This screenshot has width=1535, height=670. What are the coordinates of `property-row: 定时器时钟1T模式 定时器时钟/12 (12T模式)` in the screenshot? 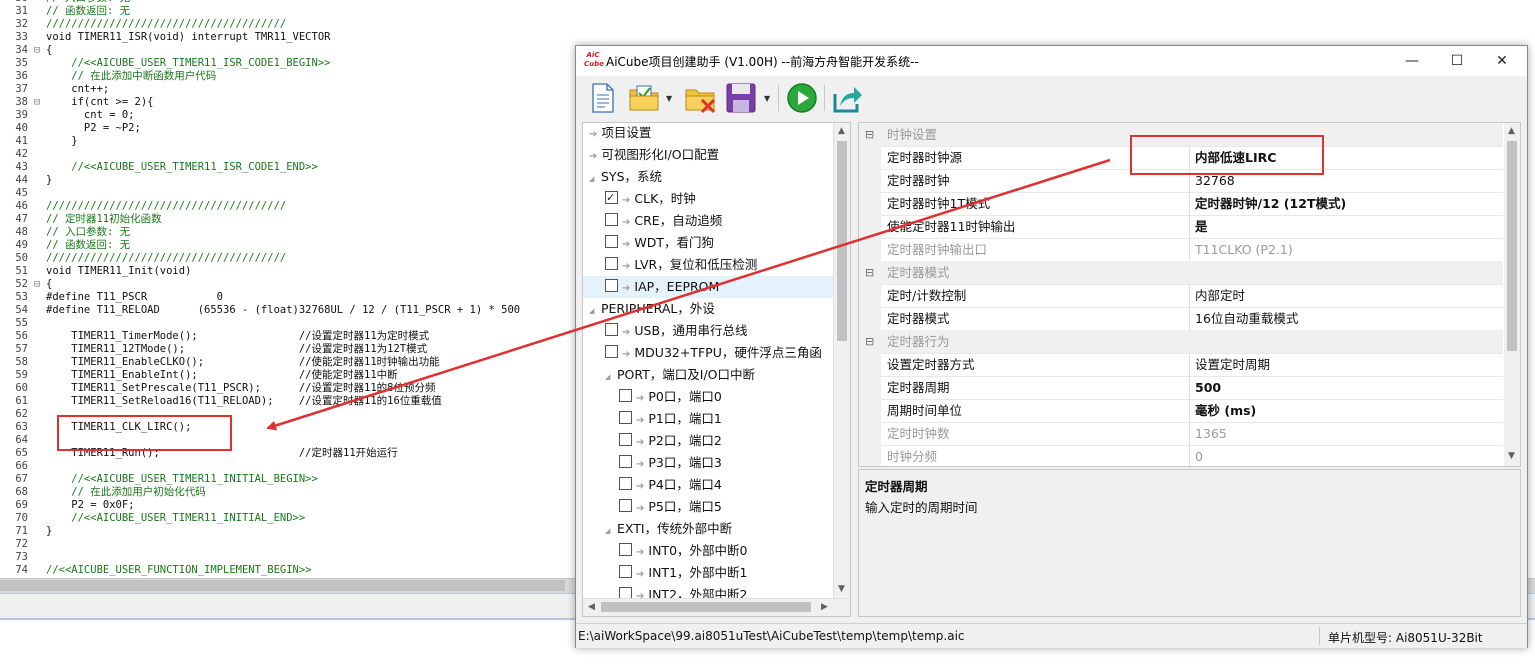 It's located at (1181, 204).